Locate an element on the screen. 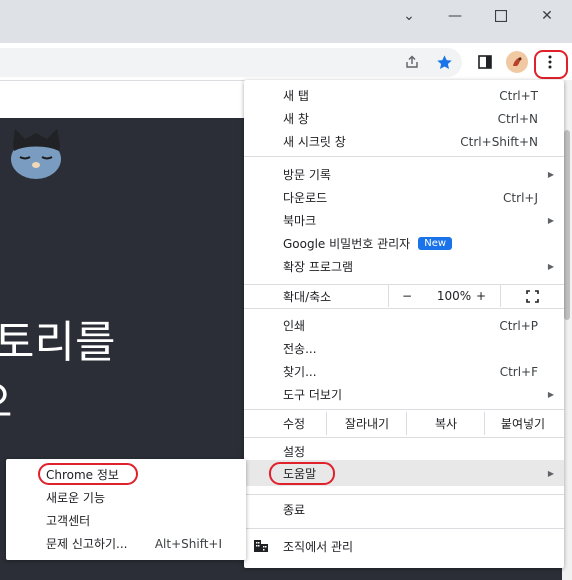 Image resolution: width=572 pixels, height=580 pixels. menu-item-print: 인쇄 Ctrl+P is located at coordinates (404, 325).